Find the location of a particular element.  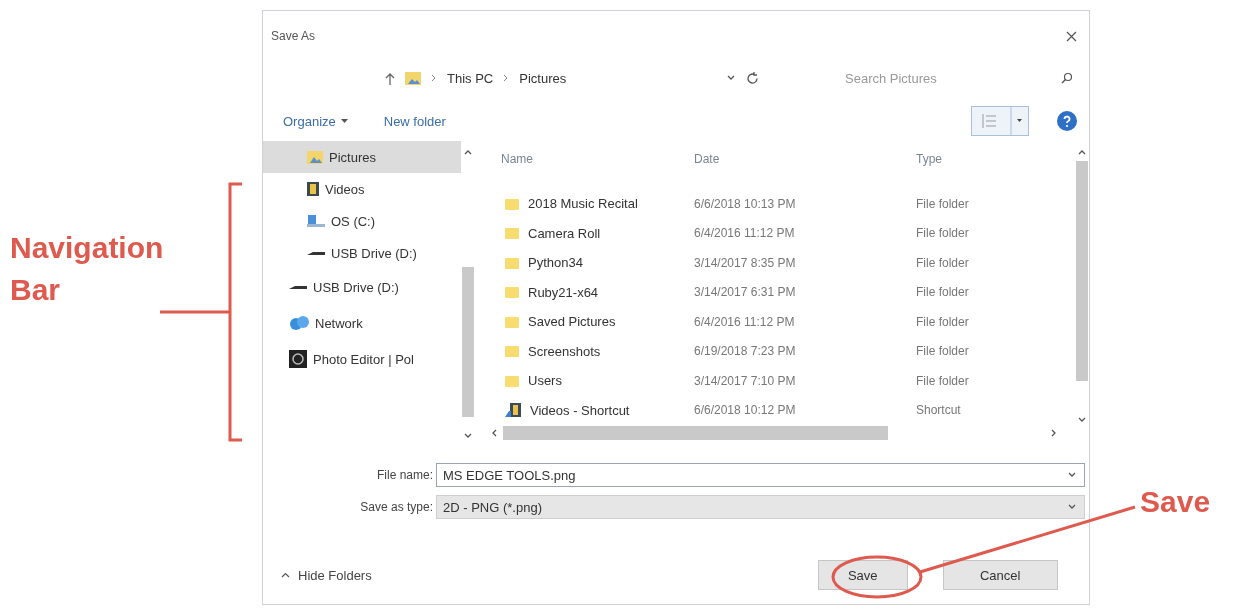

file-name-cell: Camera Roll is located at coordinates (591, 233).